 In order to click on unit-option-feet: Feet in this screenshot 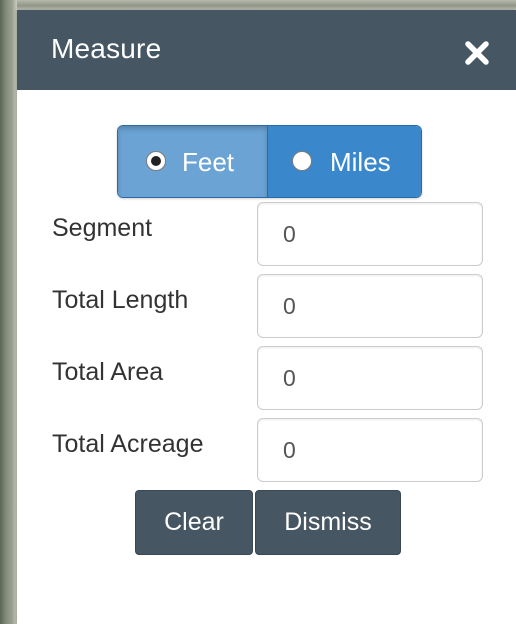, I will do `click(193, 161)`.